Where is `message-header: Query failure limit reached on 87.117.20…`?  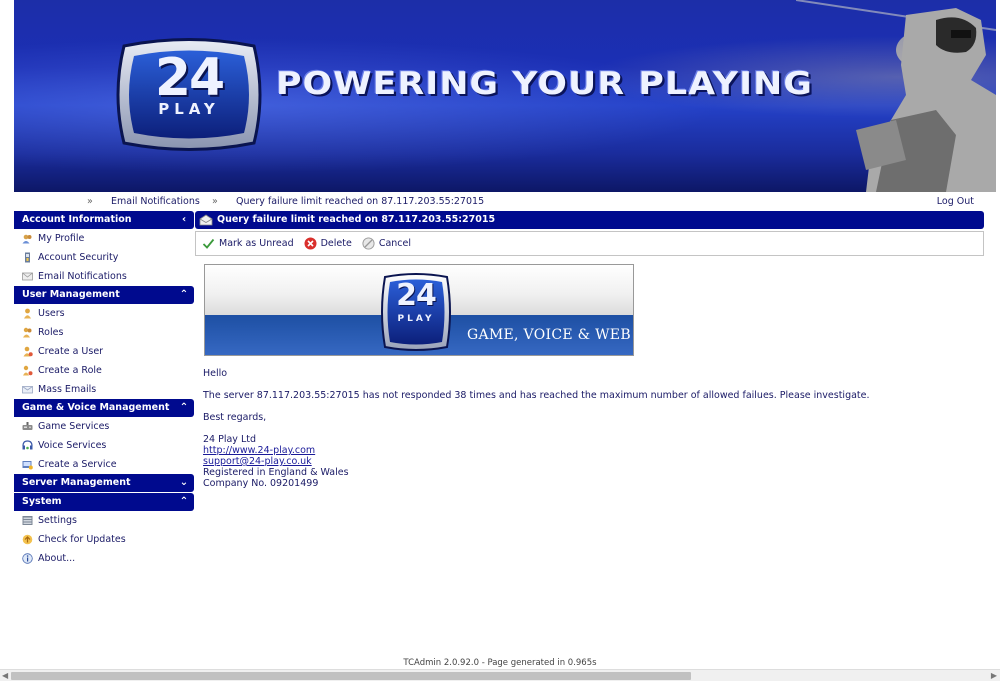
message-header: Query failure limit reached on 87.117.20… is located at coordinates (589, 220).